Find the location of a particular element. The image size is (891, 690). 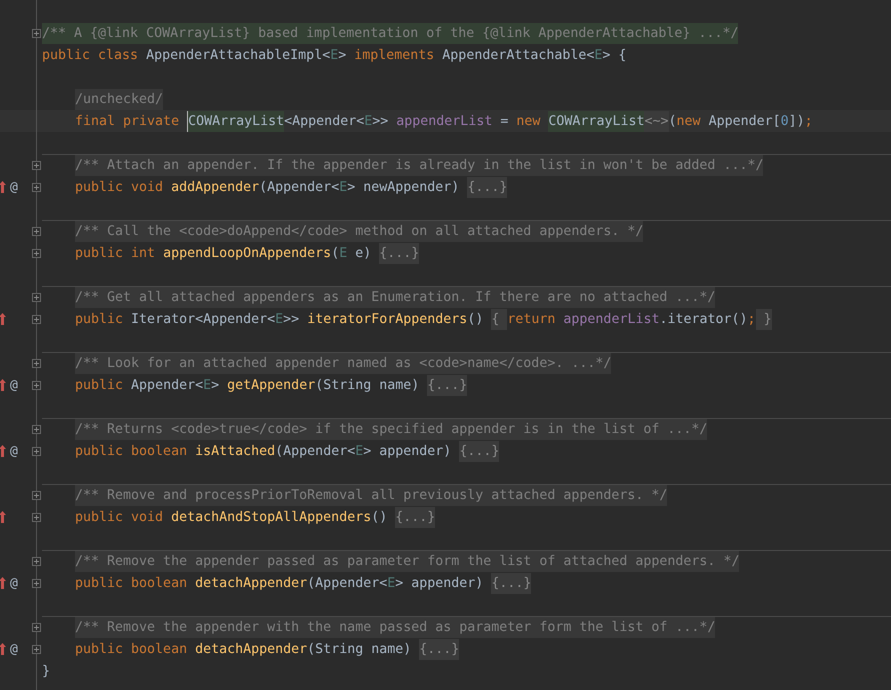

code-line: public Iterator<Appender<E>> iteratorForAppenders() { return appenderList.iterator(); } is located at coordinates (407, 319).